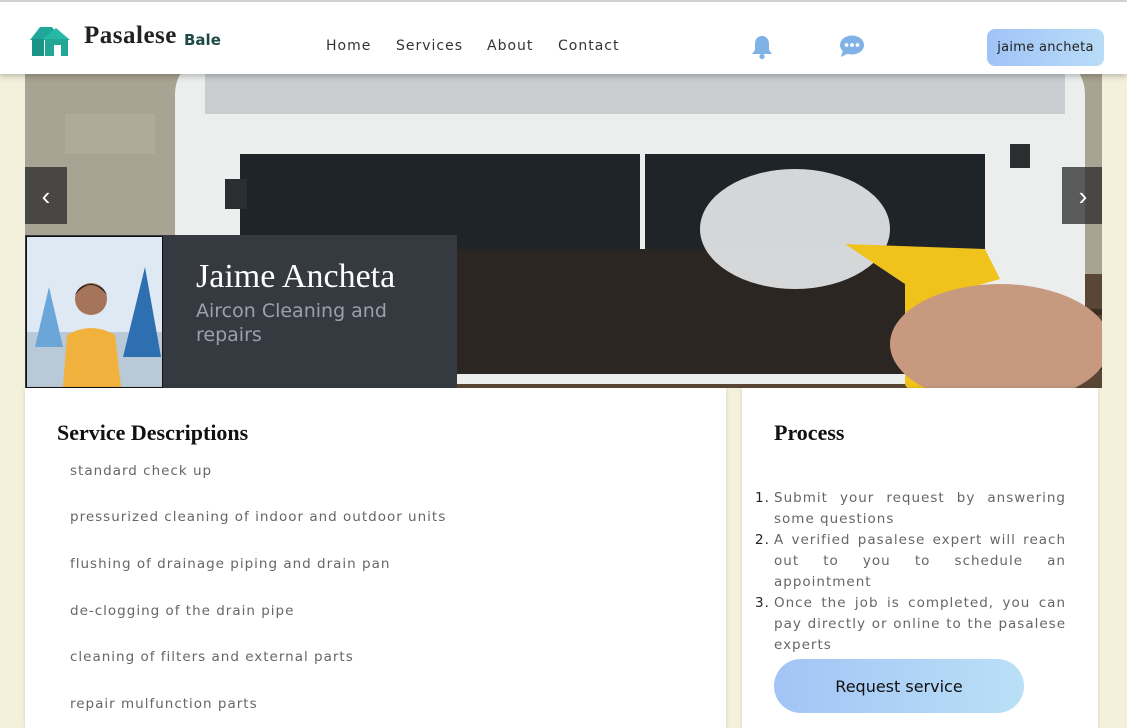 The height and width of the screenshot is (728, 1127). What do you see at coordinates (164, 704) in the screenshot?
I see `list-item: repair mulfunction parts` at bounding box center [164, 704].